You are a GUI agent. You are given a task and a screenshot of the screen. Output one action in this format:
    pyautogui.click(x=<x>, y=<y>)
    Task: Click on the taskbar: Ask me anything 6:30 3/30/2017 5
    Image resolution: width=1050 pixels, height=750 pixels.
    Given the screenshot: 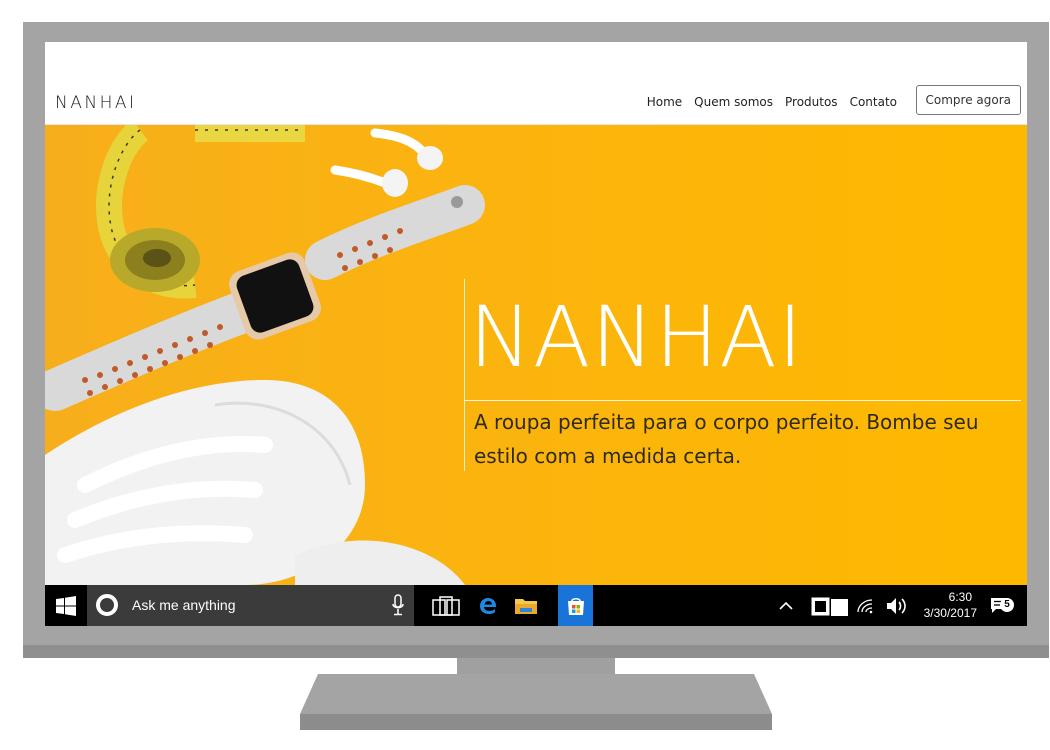 What is the action you would take?
    pyautogui.click(x=536, y=605)
    